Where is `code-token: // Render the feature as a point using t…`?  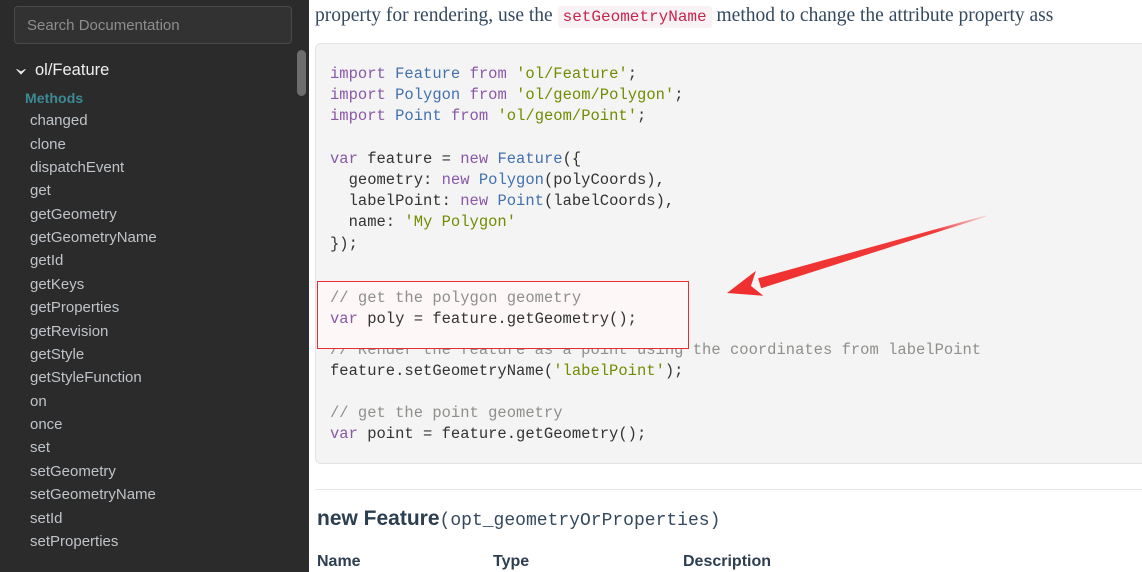 code-token: // Render the feature as a point using t… is located at coordinates (656, 349).